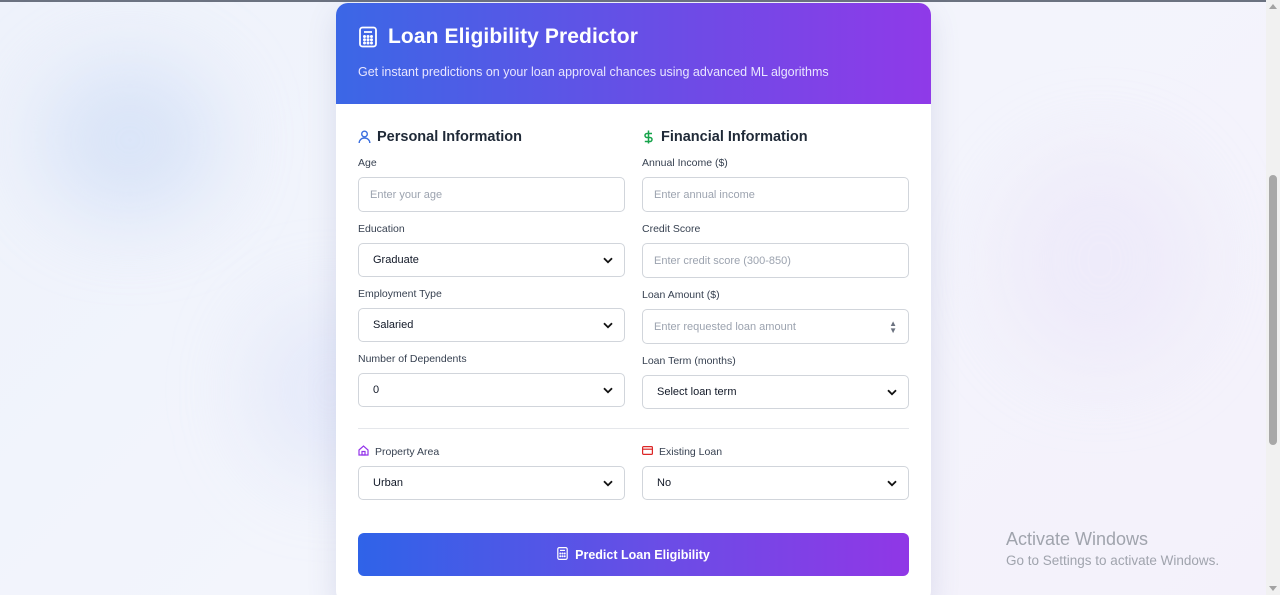 This screenshot has height=595, width=1280. What do you see at coordinates (364, 137) in the screenshot?
I see `user-icon` at bounding box center [364, 137].